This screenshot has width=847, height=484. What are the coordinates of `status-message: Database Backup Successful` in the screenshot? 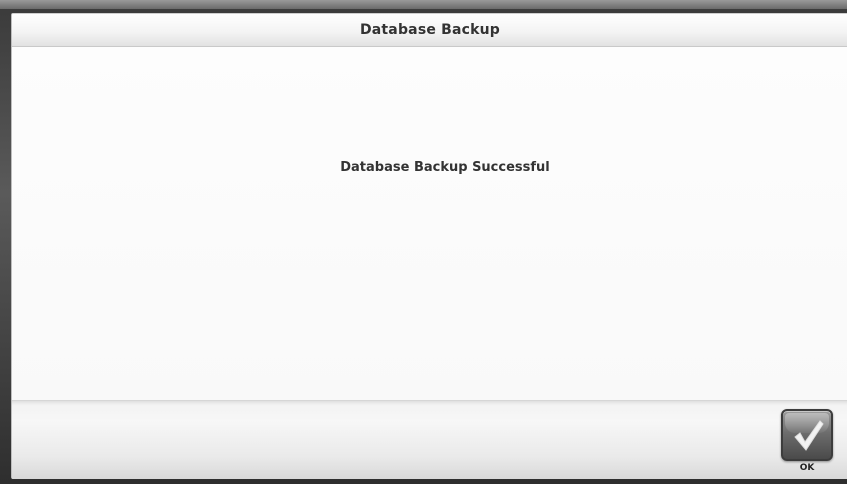 It's located at (445, 167).